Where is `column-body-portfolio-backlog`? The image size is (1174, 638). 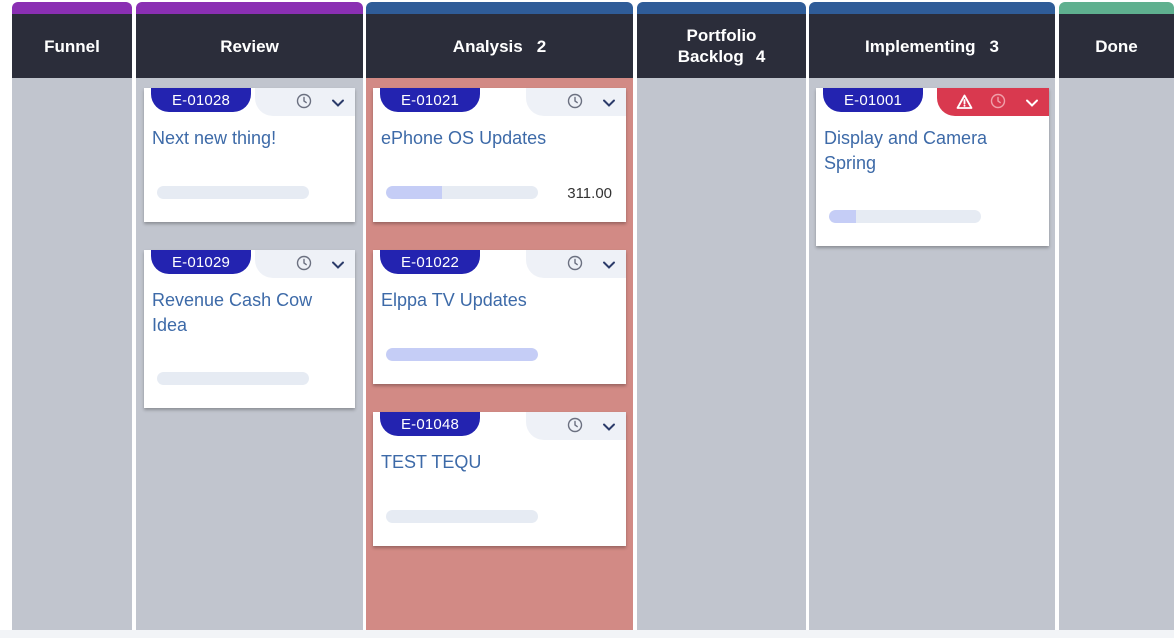
column-body-portfolio-backlog is located at coordinates (721, 355).